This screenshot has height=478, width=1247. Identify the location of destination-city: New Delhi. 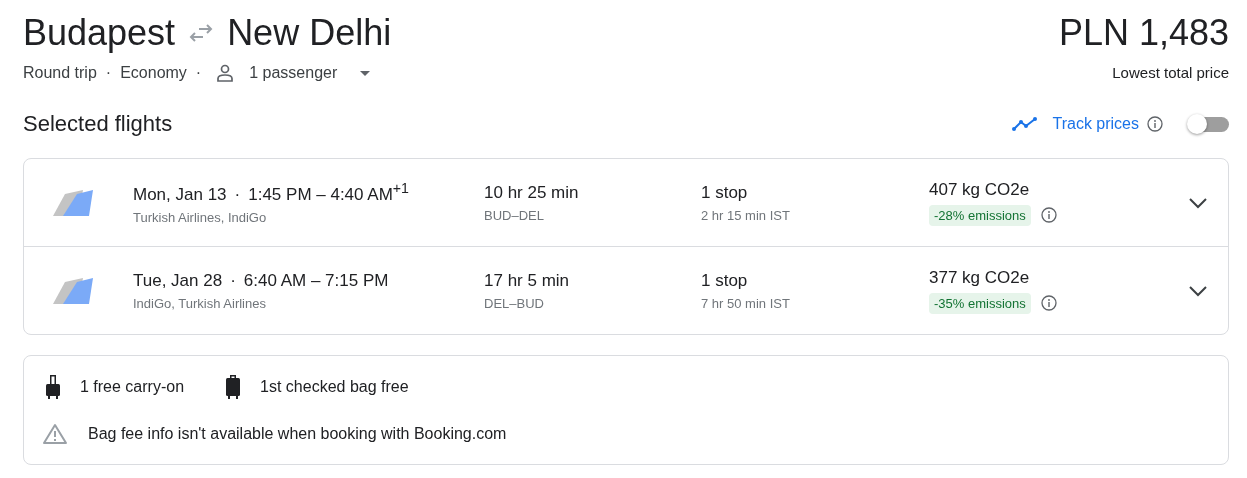
(309, 33).